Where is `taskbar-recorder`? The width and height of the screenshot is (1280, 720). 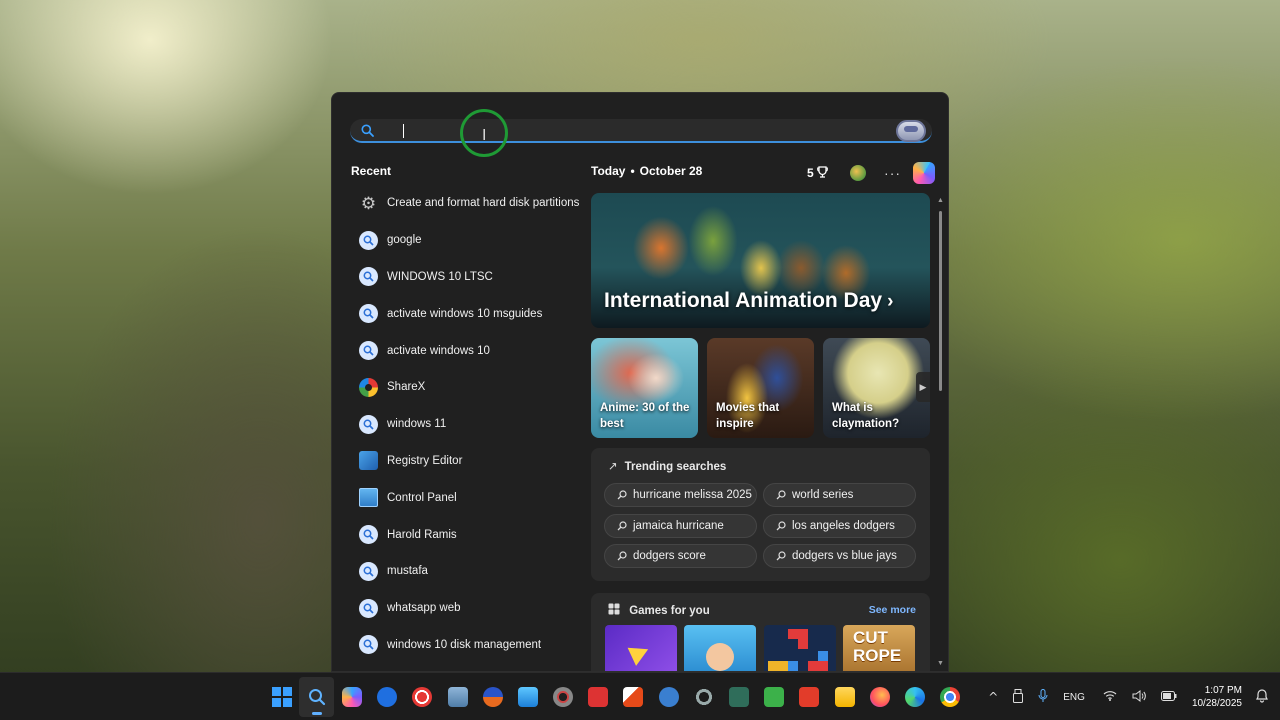 taskbar-recorder is located at coordinates (422, 697).